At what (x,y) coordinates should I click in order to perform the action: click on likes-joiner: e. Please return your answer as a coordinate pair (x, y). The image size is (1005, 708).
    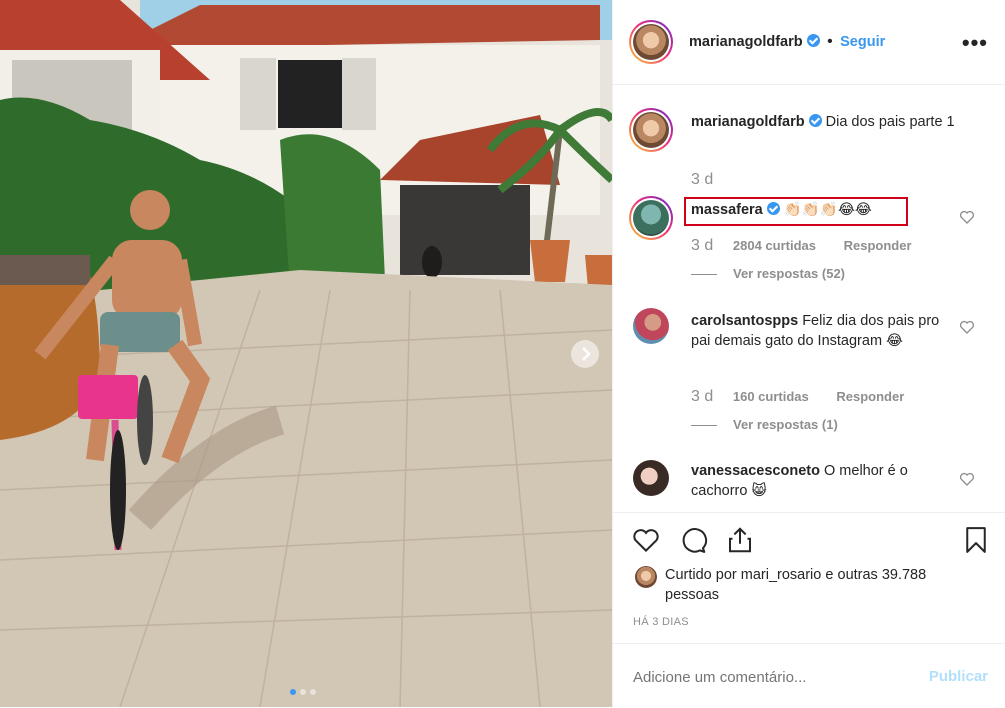
    Looking at the image, I should click on (829, 575).